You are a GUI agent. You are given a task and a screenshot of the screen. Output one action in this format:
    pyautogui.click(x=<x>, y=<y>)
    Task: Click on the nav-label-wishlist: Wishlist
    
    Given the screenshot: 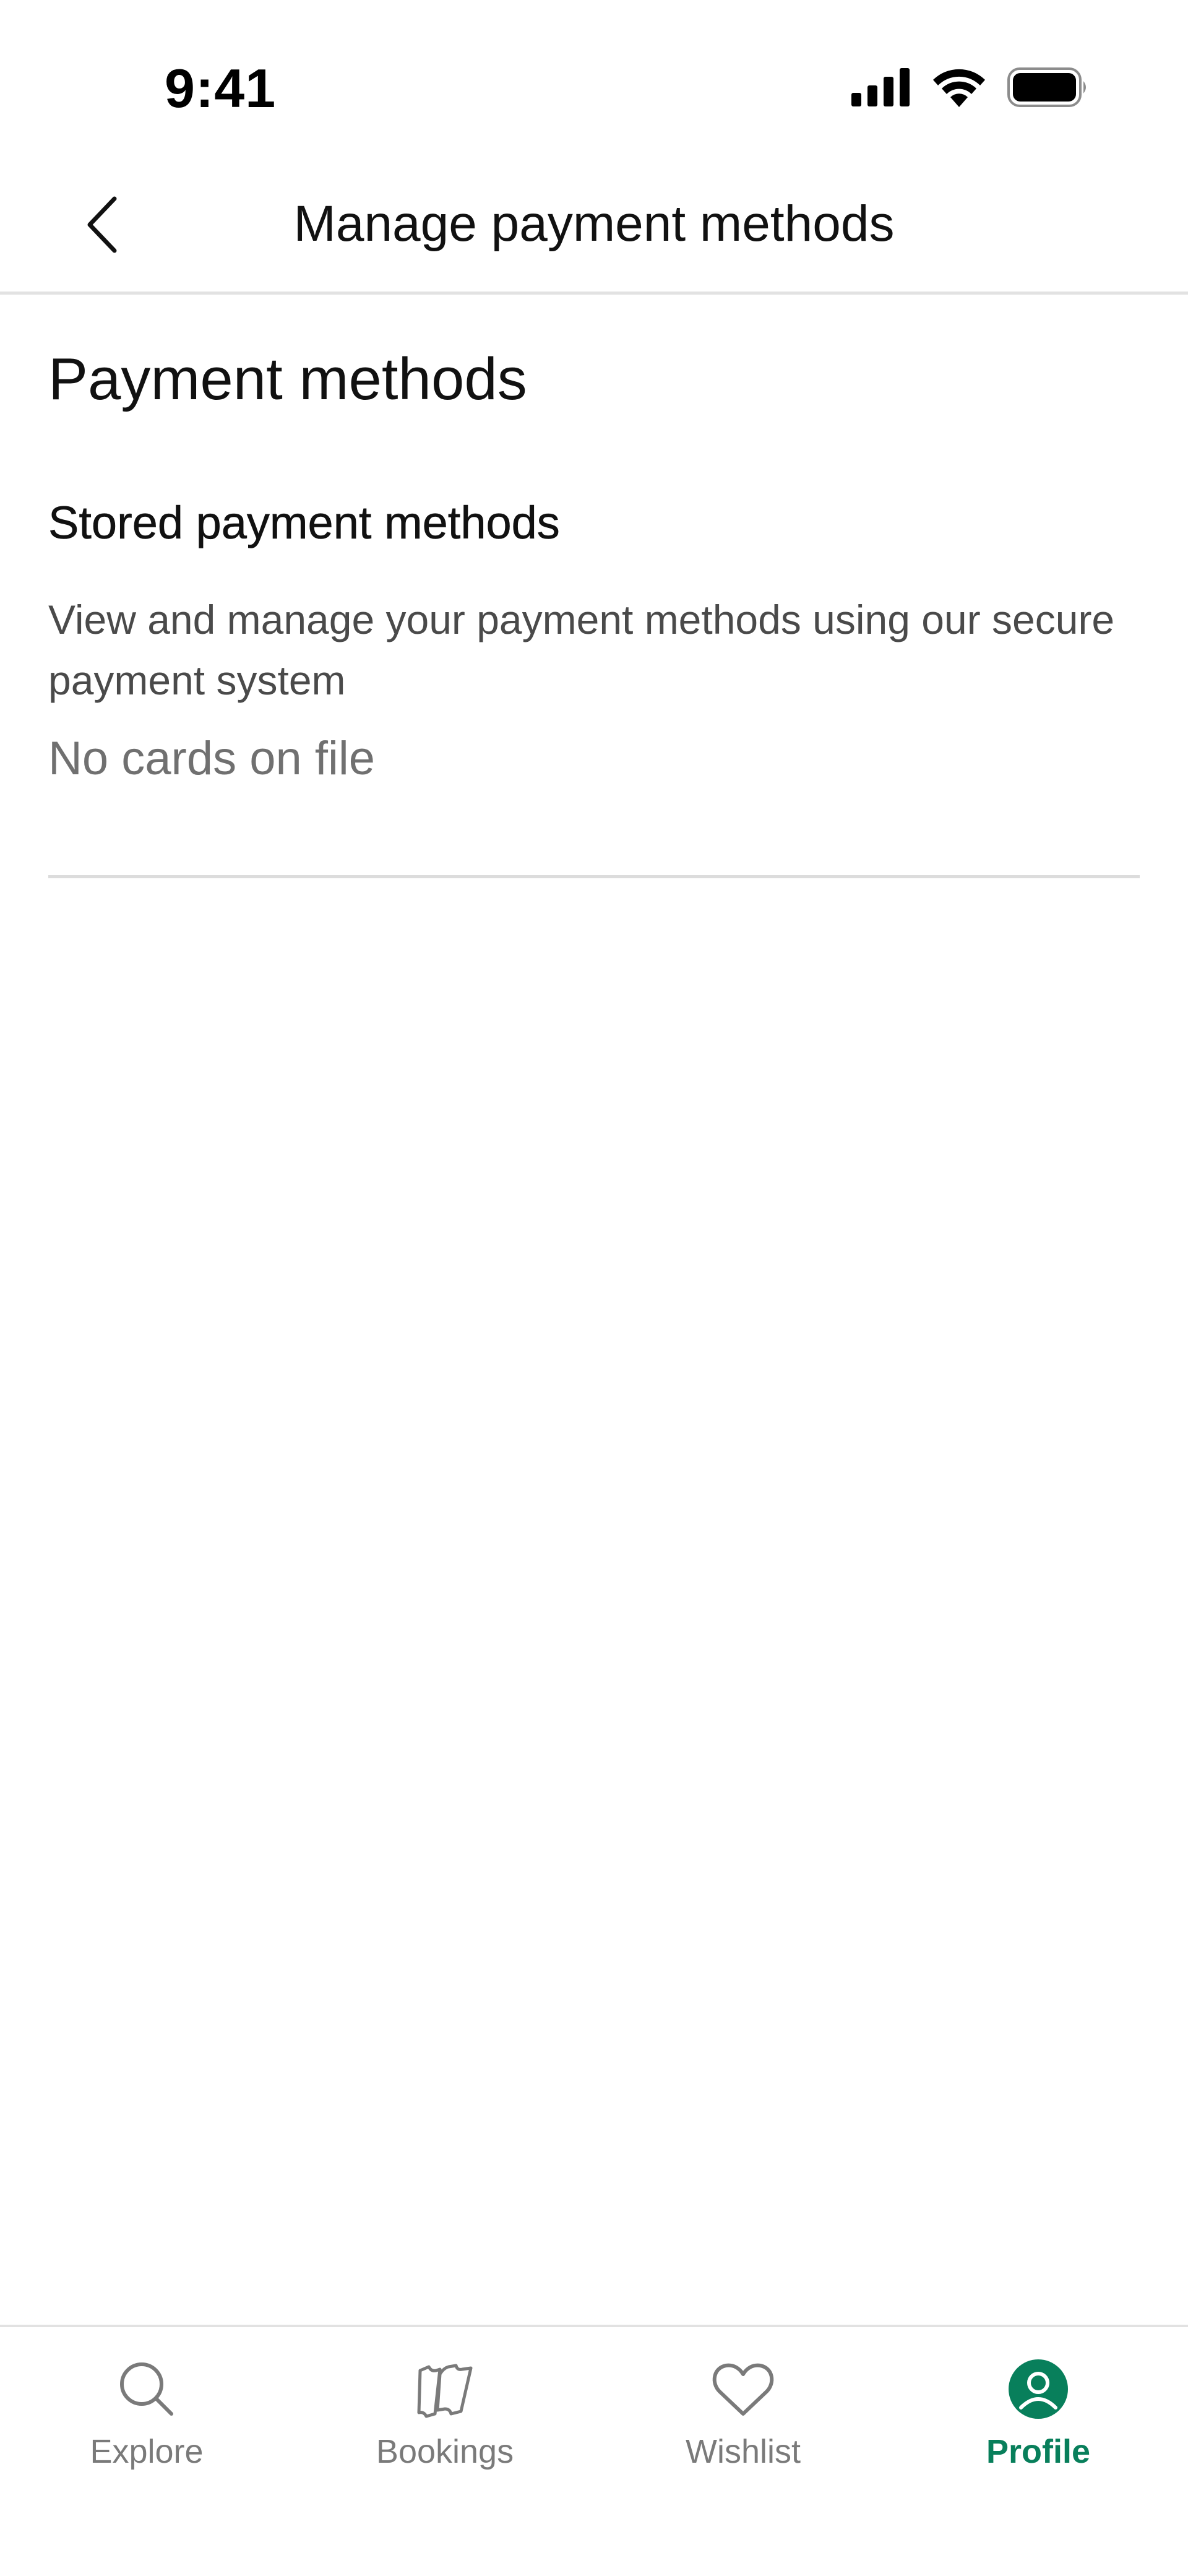 What is the action you would take?
    pyautogui.click(x=743, y=2451)
    